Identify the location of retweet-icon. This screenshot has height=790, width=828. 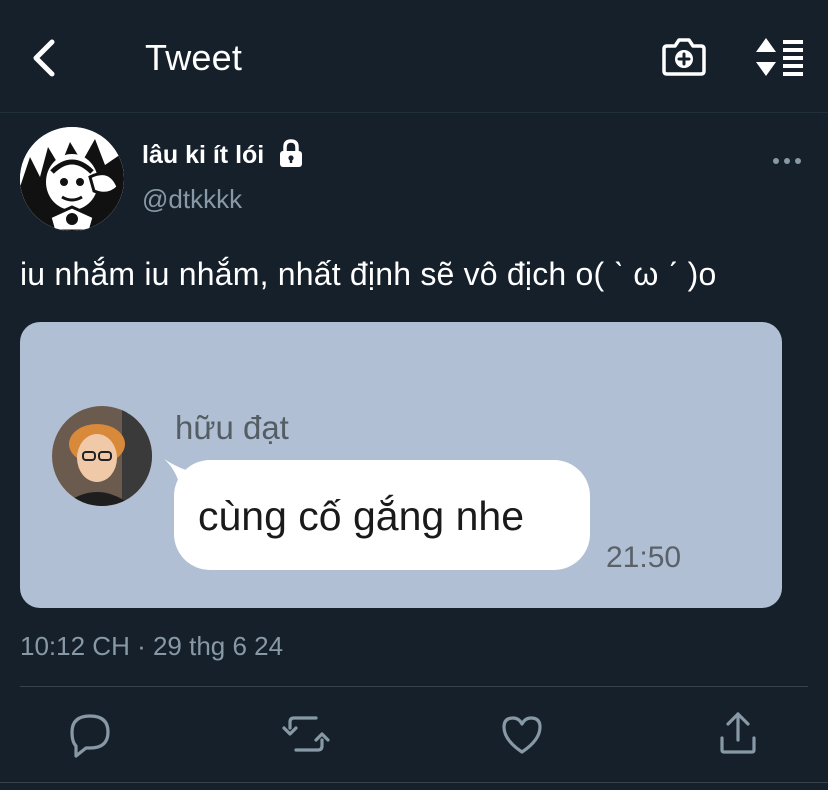
(306, 734).